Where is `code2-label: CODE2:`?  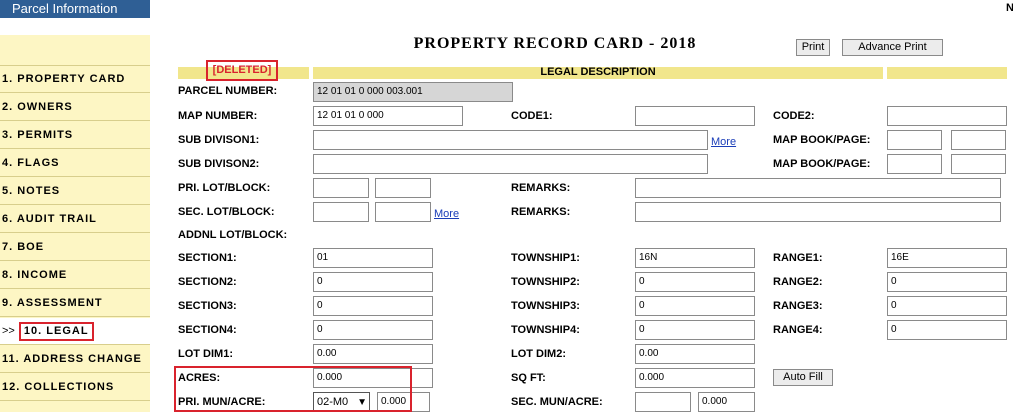
code2-label: CODE2: is located at coordinates (794, 116).